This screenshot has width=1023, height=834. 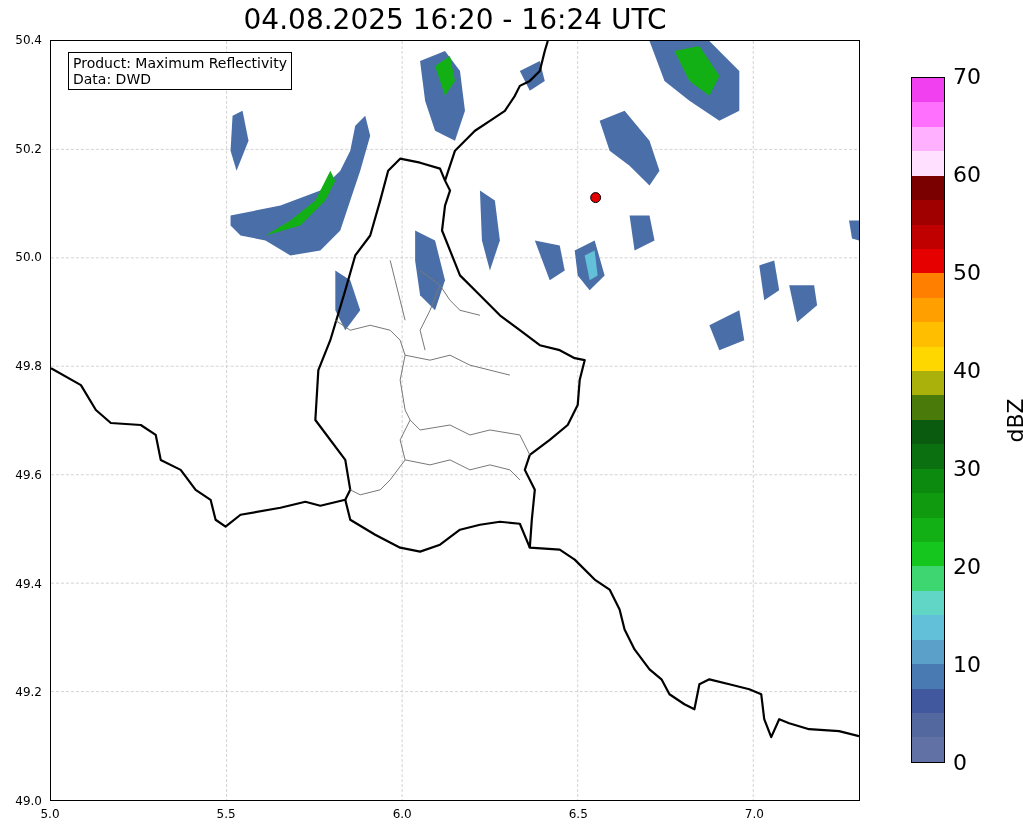 What do you see at coordinates (596, 198) in the screenshot?
I see `radar-site-marker` at bounding box center [596, 198].